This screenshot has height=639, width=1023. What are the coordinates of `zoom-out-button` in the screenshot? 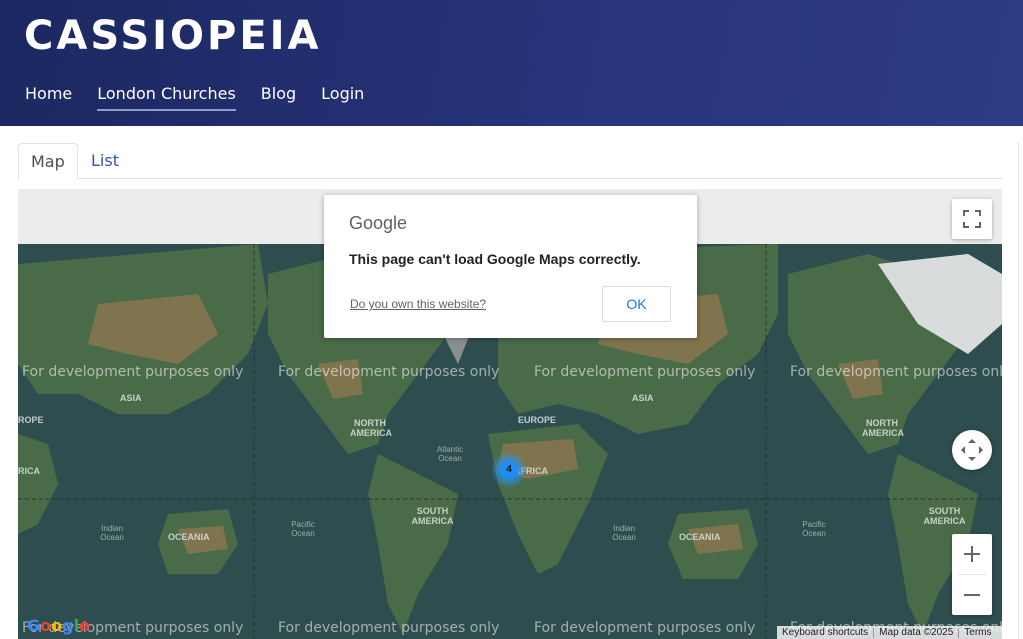 It's located at (972, 595).